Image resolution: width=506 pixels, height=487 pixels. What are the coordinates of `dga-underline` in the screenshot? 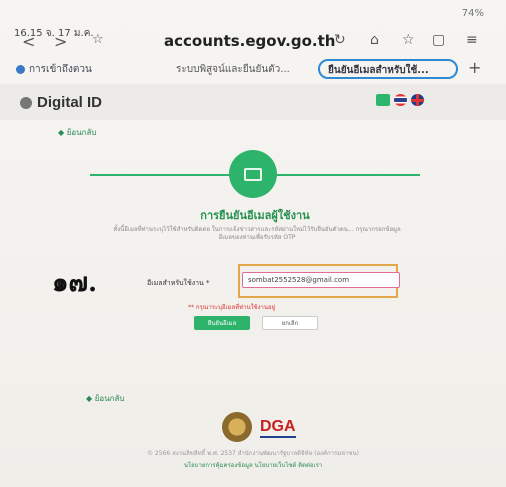 It's located at (278, 437).